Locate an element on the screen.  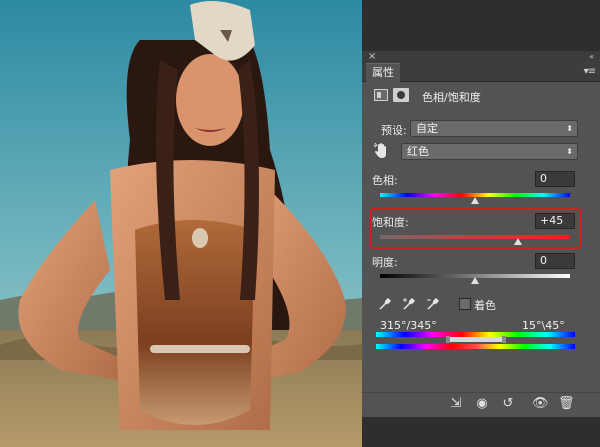
view-previous-icon: ◉ is located at coordinates (482, 404).